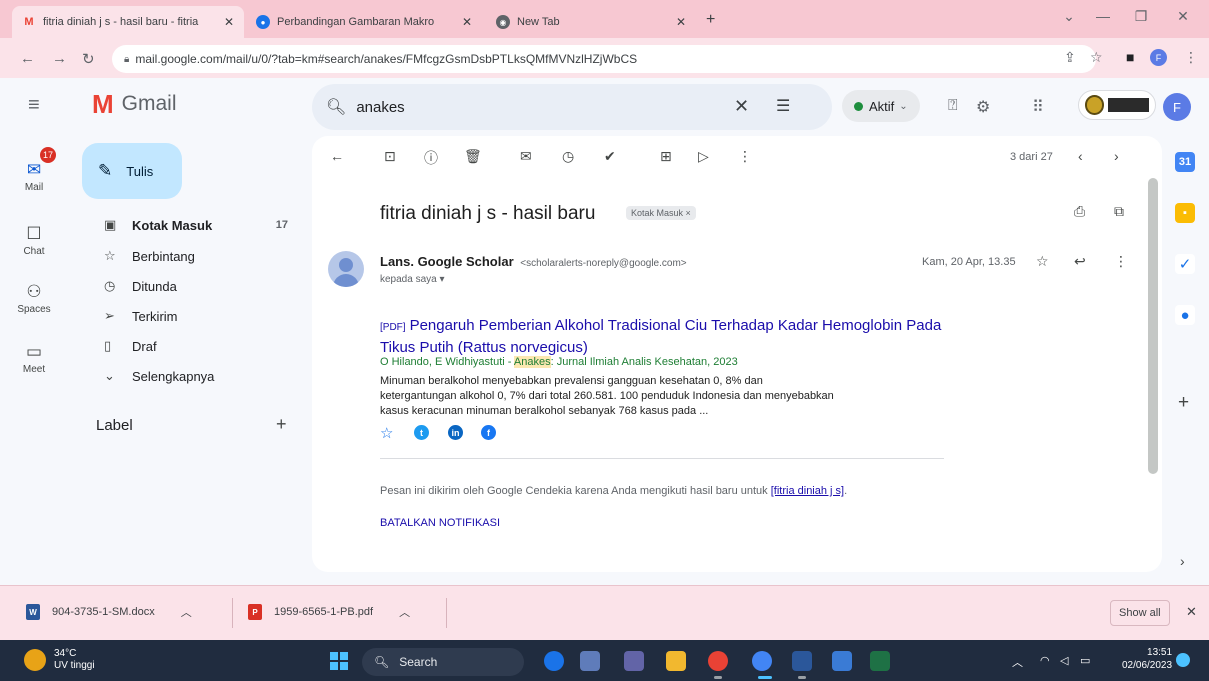 The height and width of the screenshot is (681, 1209). What do you see at coordinates (191, 376) in the screenshot?
I see `nav-item-more: ⌄ Selengkapnya` at bounding box center [191, 376].